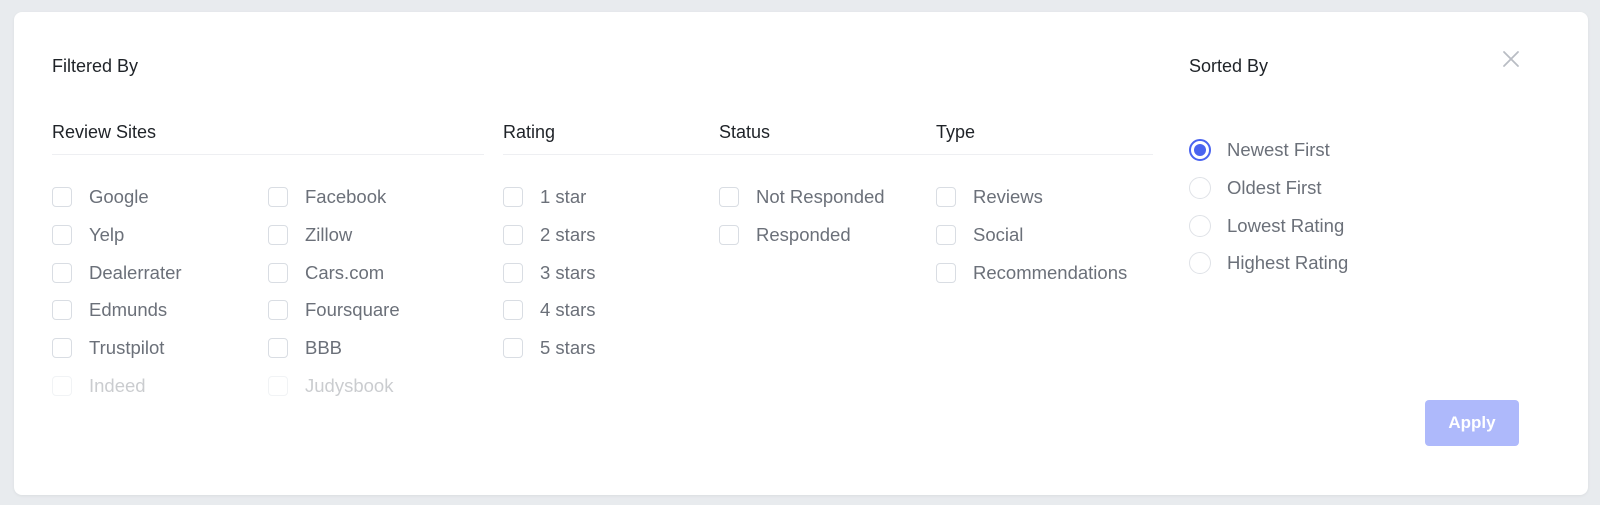 The image size is (1600, 505). Describe the element at coordinates (349, 385) in the screenshot. I see `checkbox-label: Judysbook` at that location.